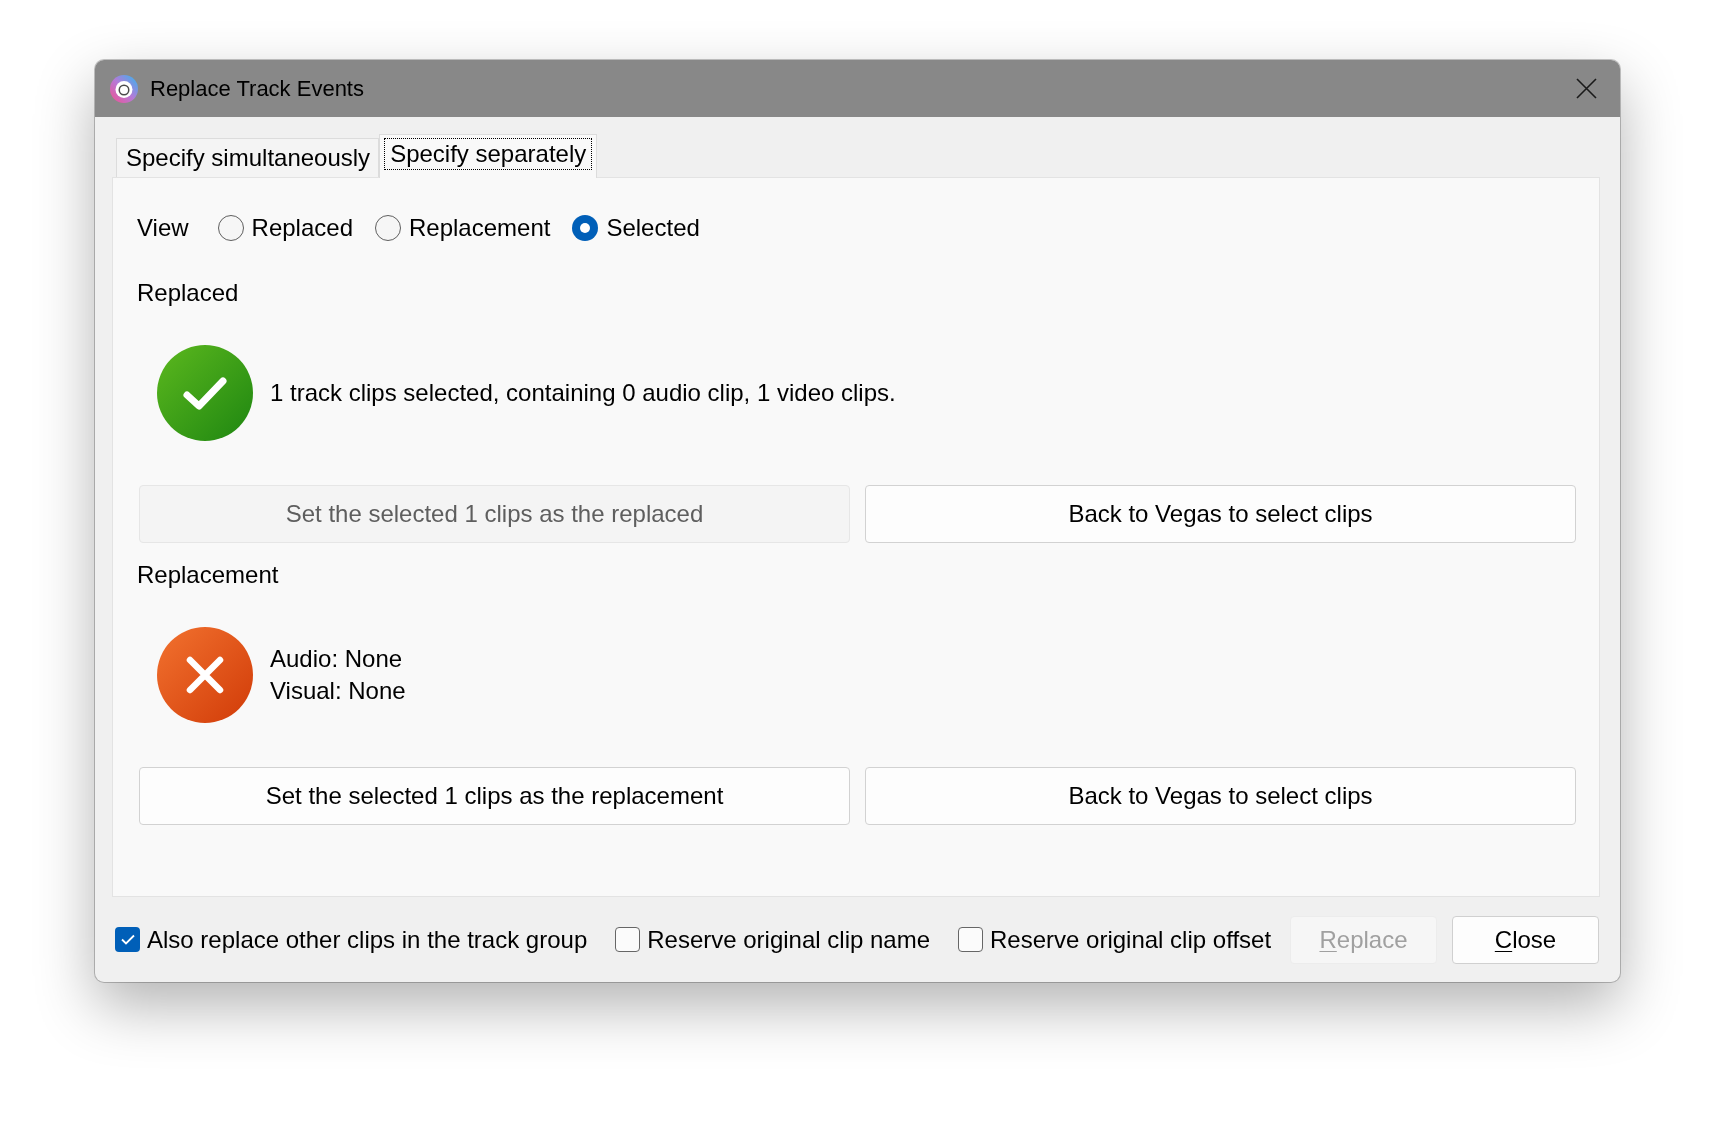 This screenshot has height=1144, width=1716. What do you see at coordinates (248, 157) in the screenshot?
I see `tab: Specify simultaneously` at bounding box center [248, 157].